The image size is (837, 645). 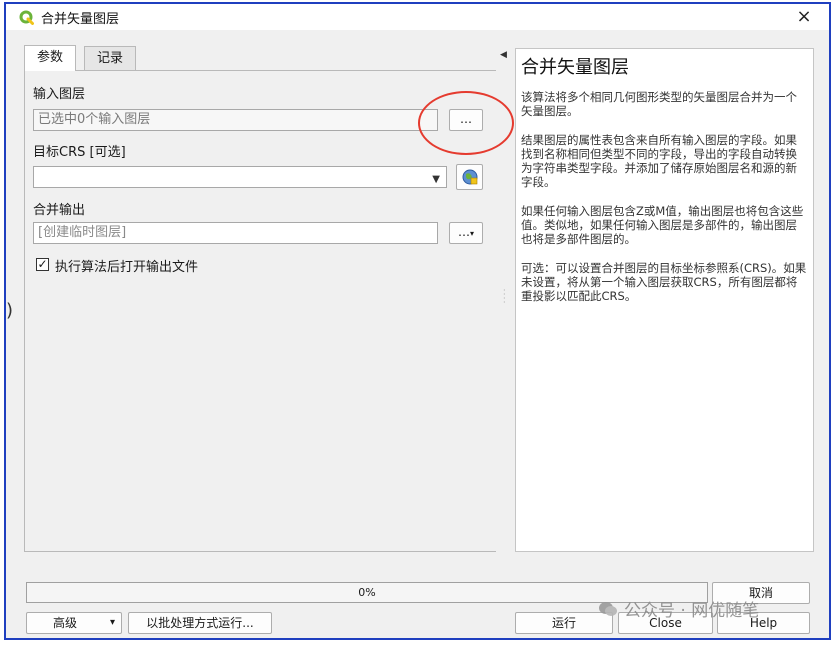 I want to click on merged-output-label: 合并输出, so click(x=59, y=210).